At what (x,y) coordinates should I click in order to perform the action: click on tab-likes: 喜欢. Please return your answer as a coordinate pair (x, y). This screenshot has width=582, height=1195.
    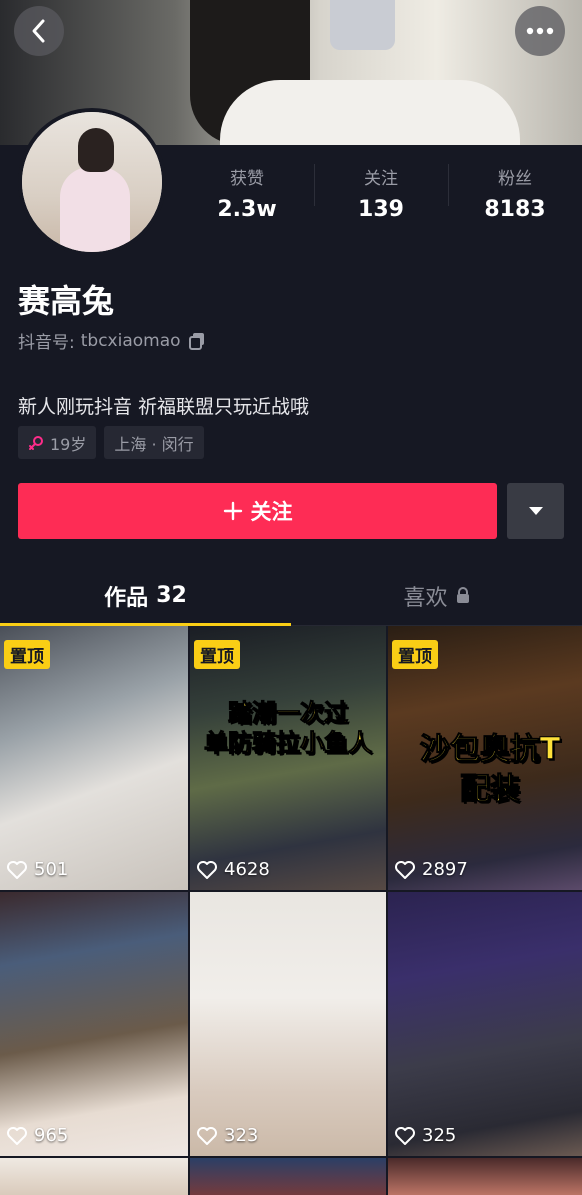
    Looking at the image, I should click on (436, 595).